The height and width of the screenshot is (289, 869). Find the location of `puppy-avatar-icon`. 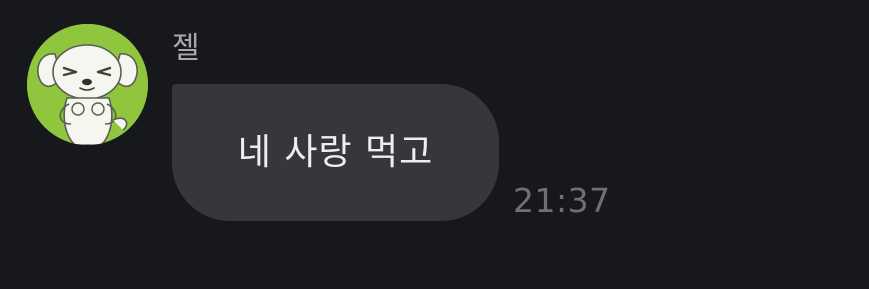

puppy-avatar-icon is located at coordinates (87, 84).